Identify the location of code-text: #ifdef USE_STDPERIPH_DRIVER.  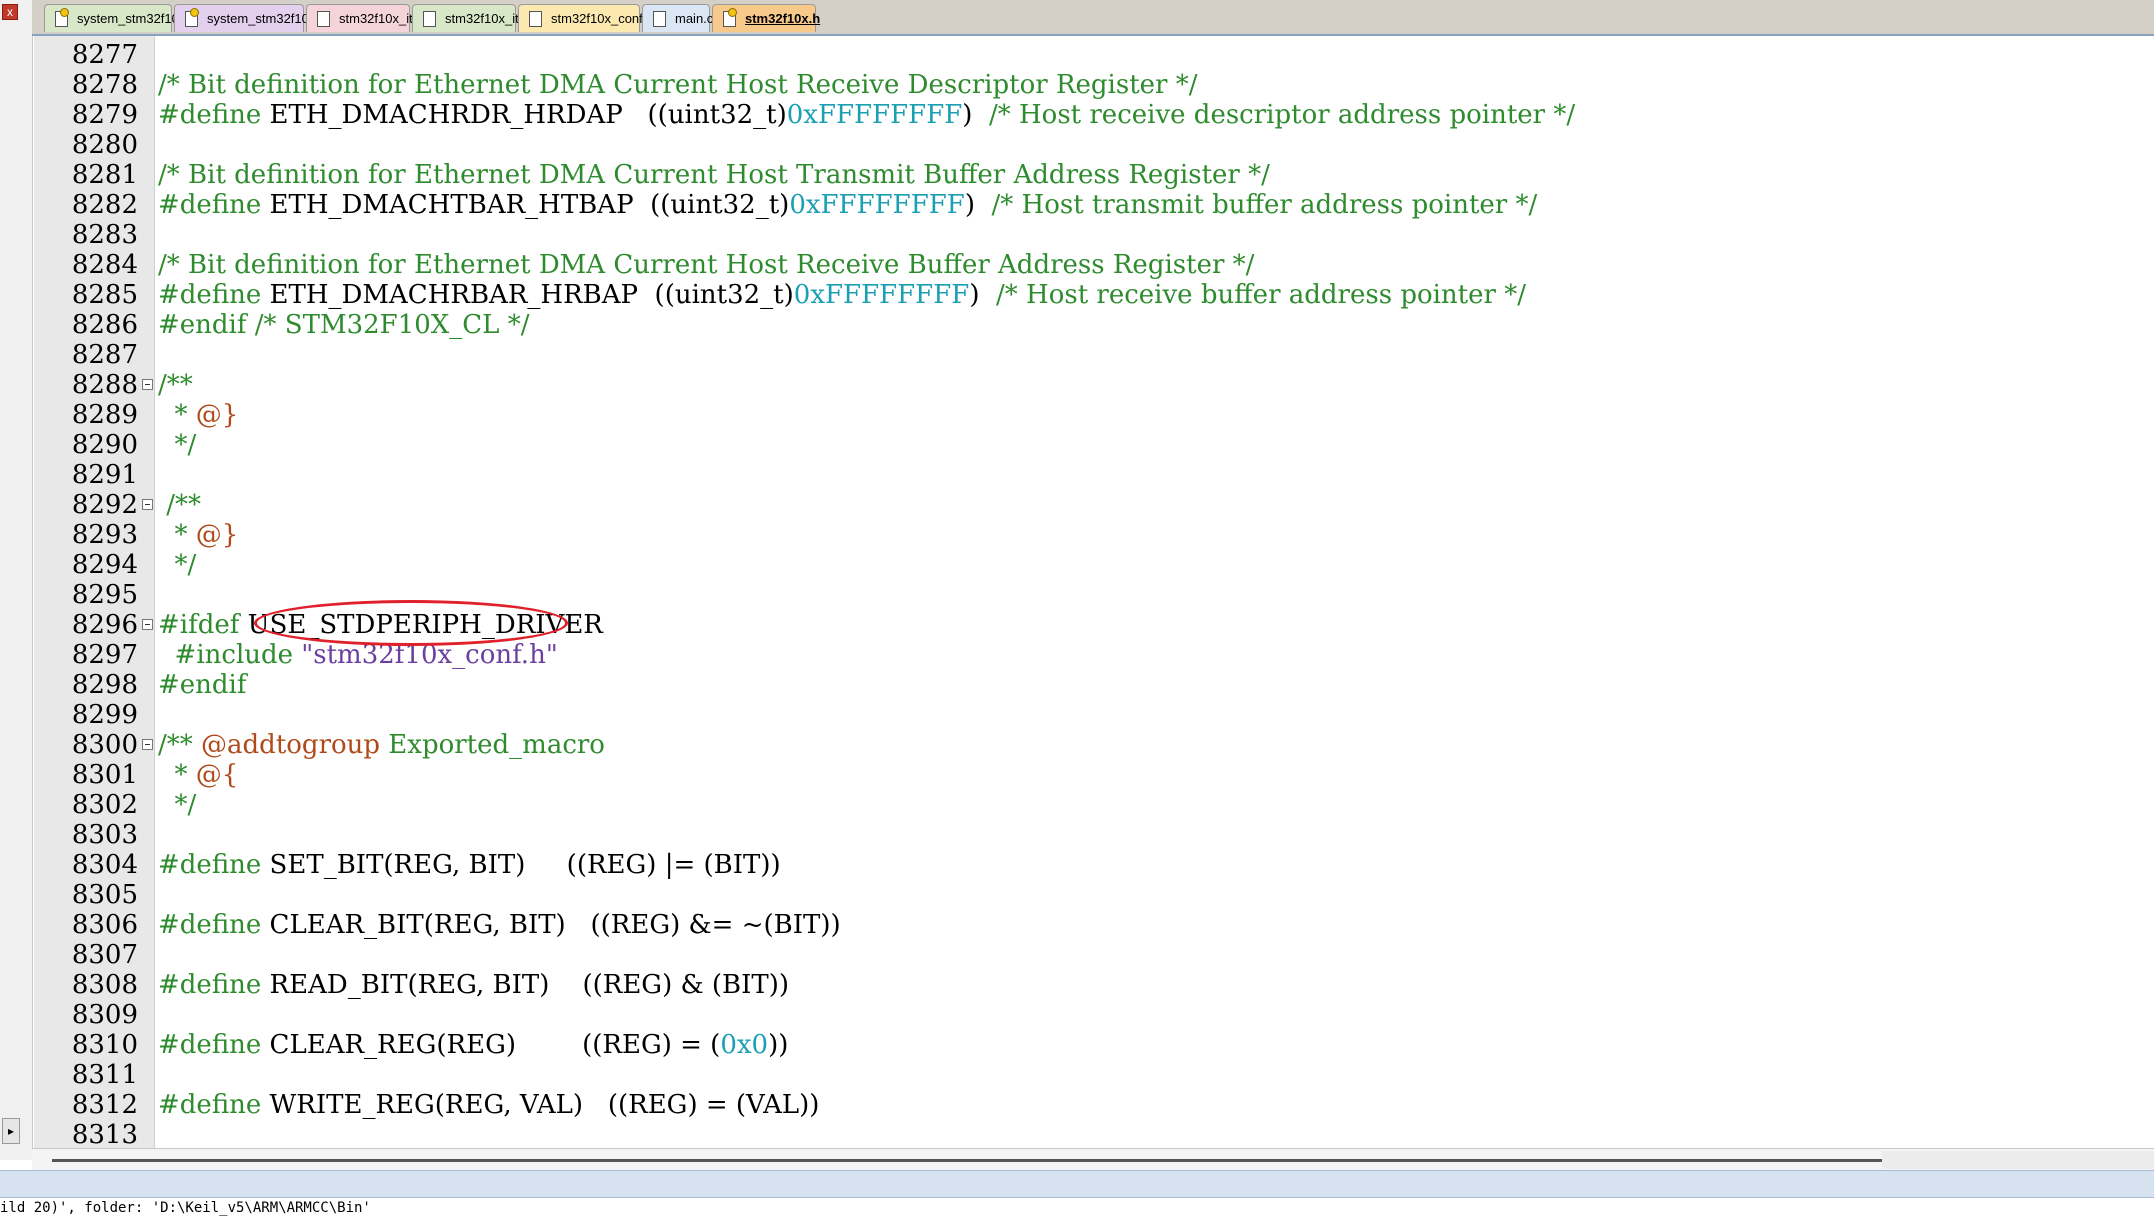
(380, 625).